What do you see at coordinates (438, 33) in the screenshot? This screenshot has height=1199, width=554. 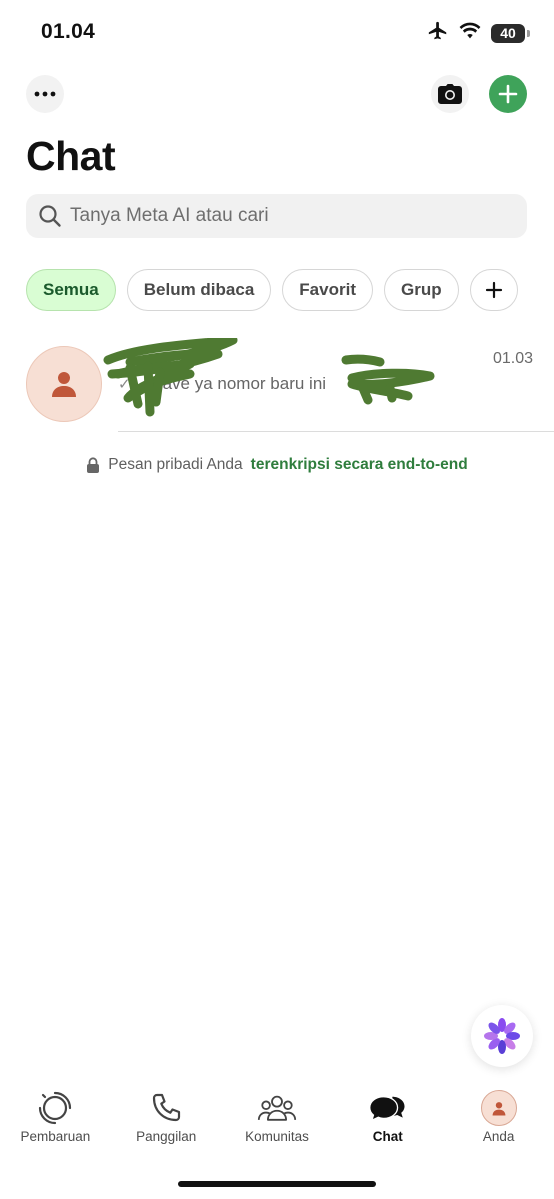 I see `airplane-icon` at bounding box center [438, 33].